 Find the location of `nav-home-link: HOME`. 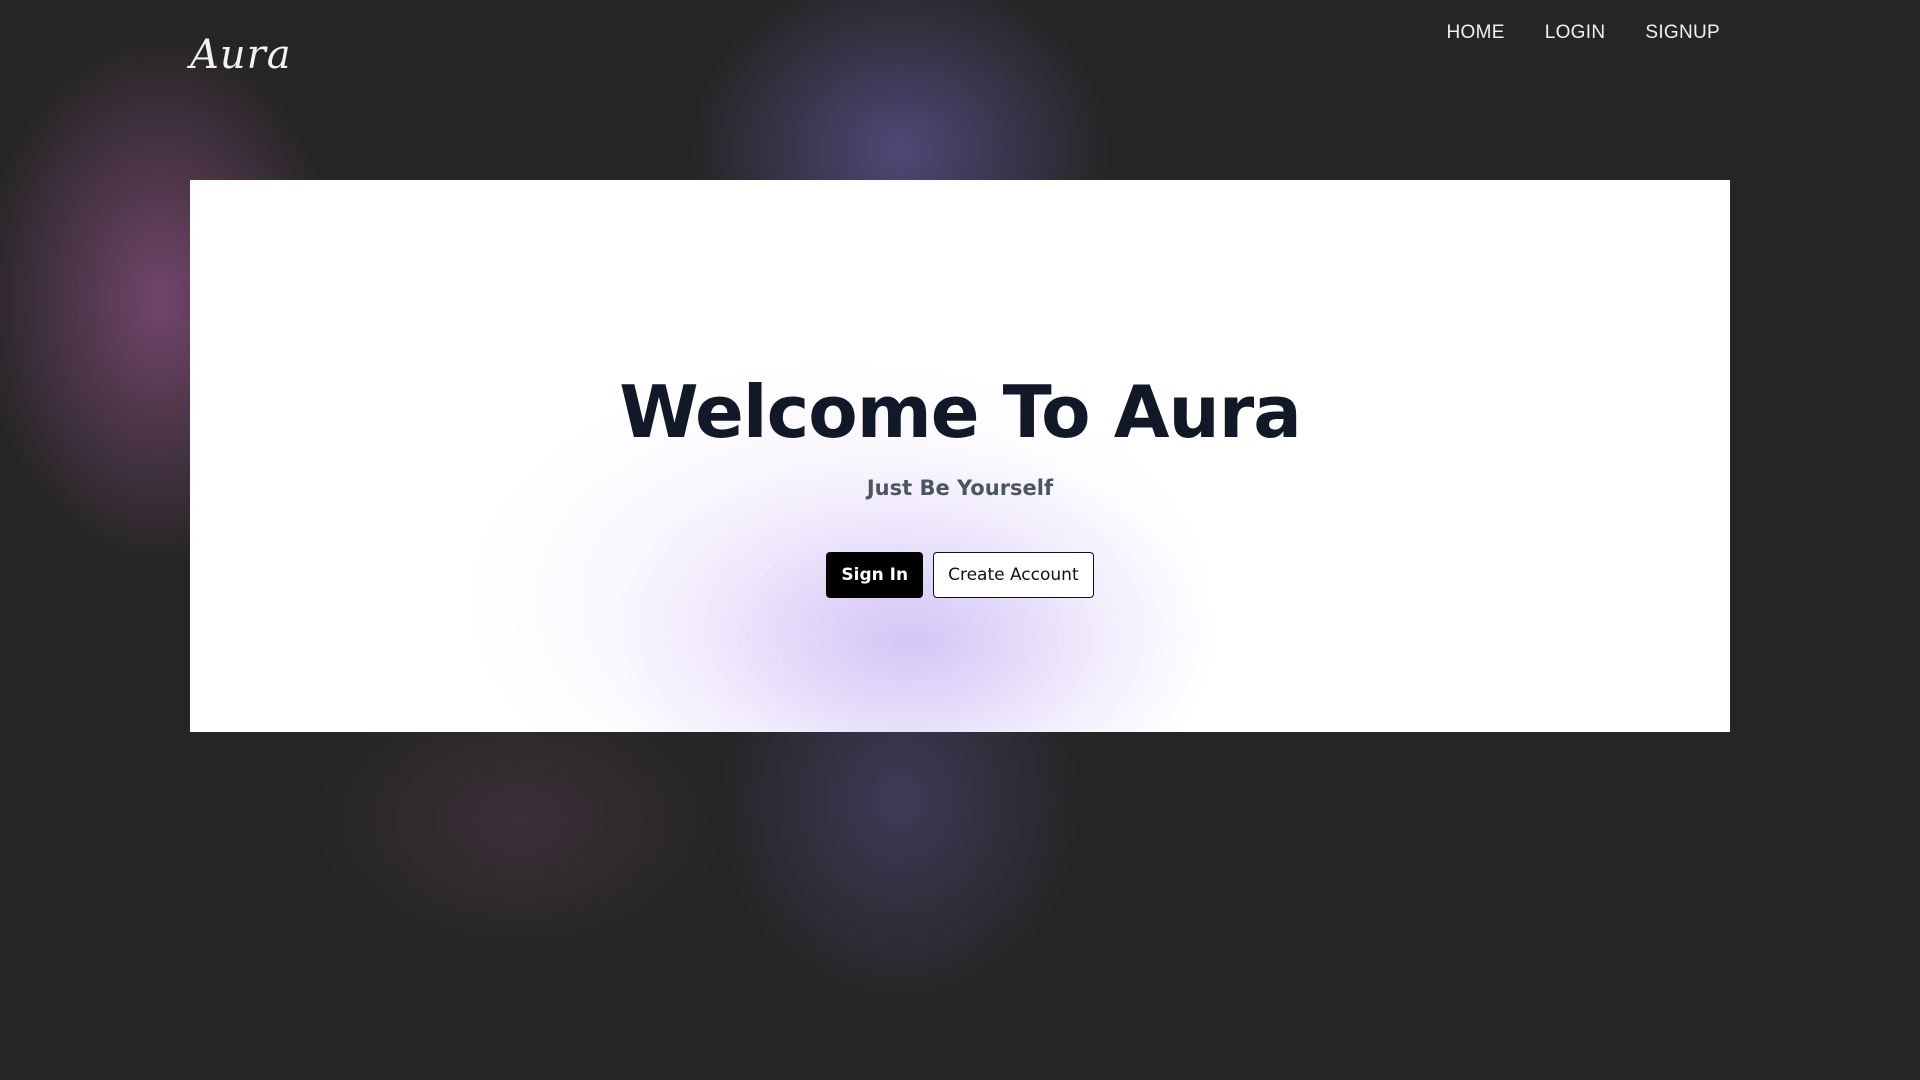

nav-home-link: HOME is located at coordinates (1476, 33).